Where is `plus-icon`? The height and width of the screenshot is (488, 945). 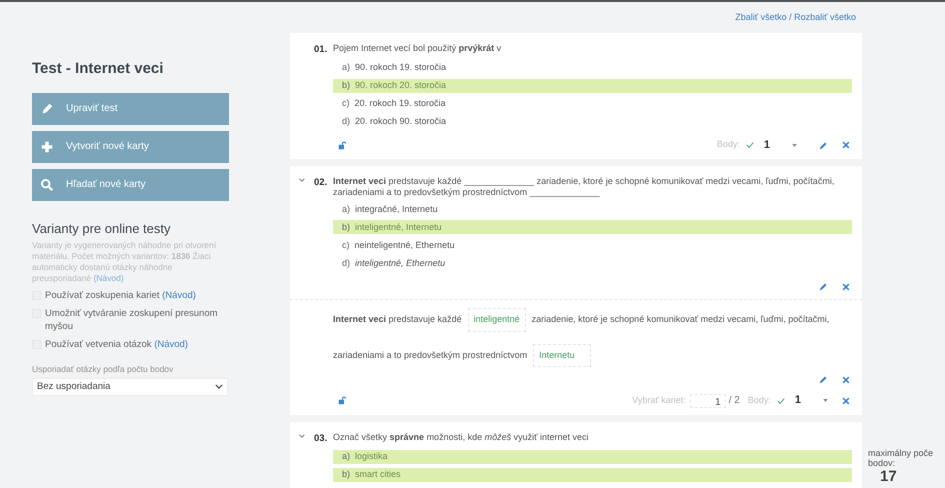 plus-icon is located at coordinates (47, 147).